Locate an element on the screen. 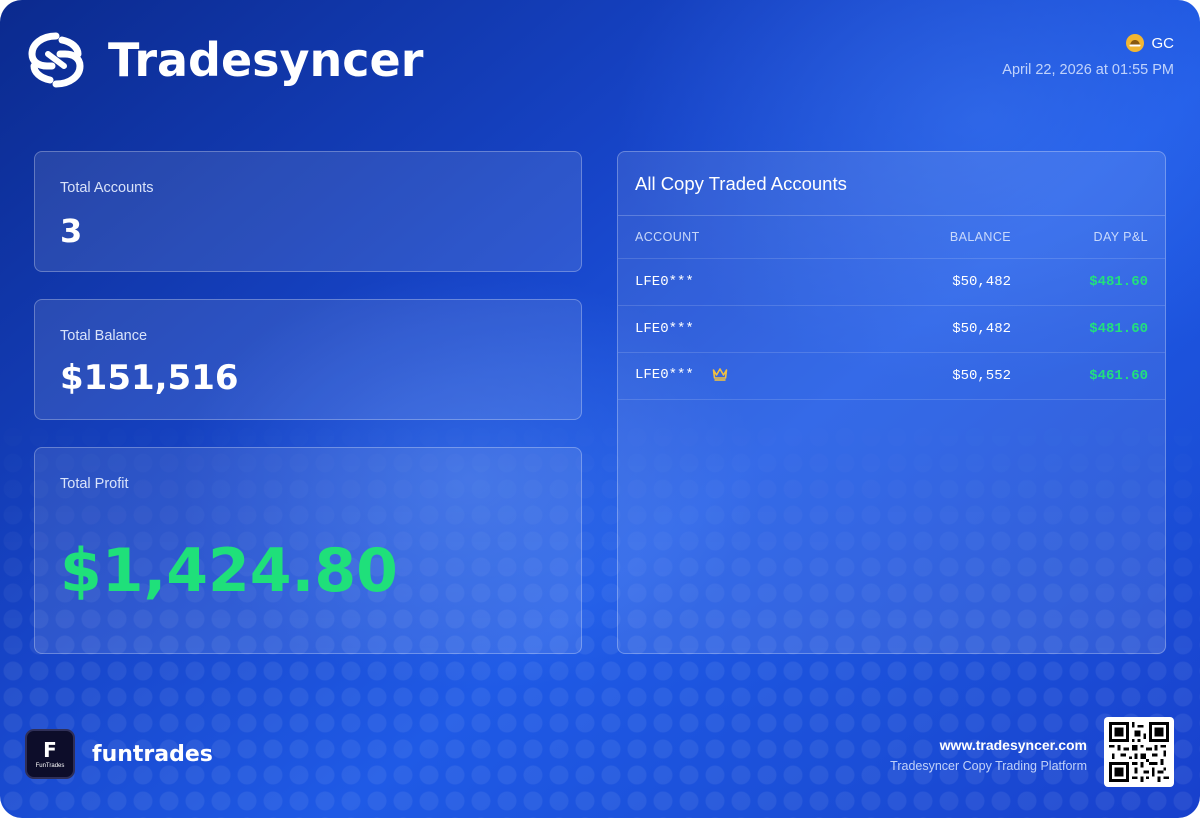 The width and height of the screenshot is (1200, 818). total-profit-label: Total Profit is located at coordinates (94, 484).